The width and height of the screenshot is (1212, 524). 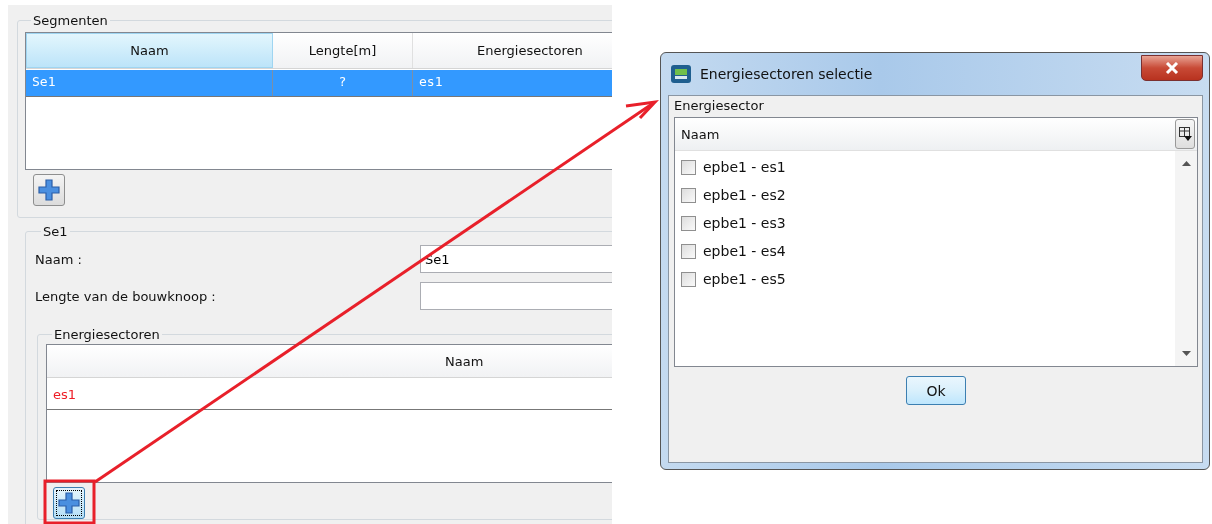 I want to click on group-title: Energiesectoren, so click(x=107, y=334).